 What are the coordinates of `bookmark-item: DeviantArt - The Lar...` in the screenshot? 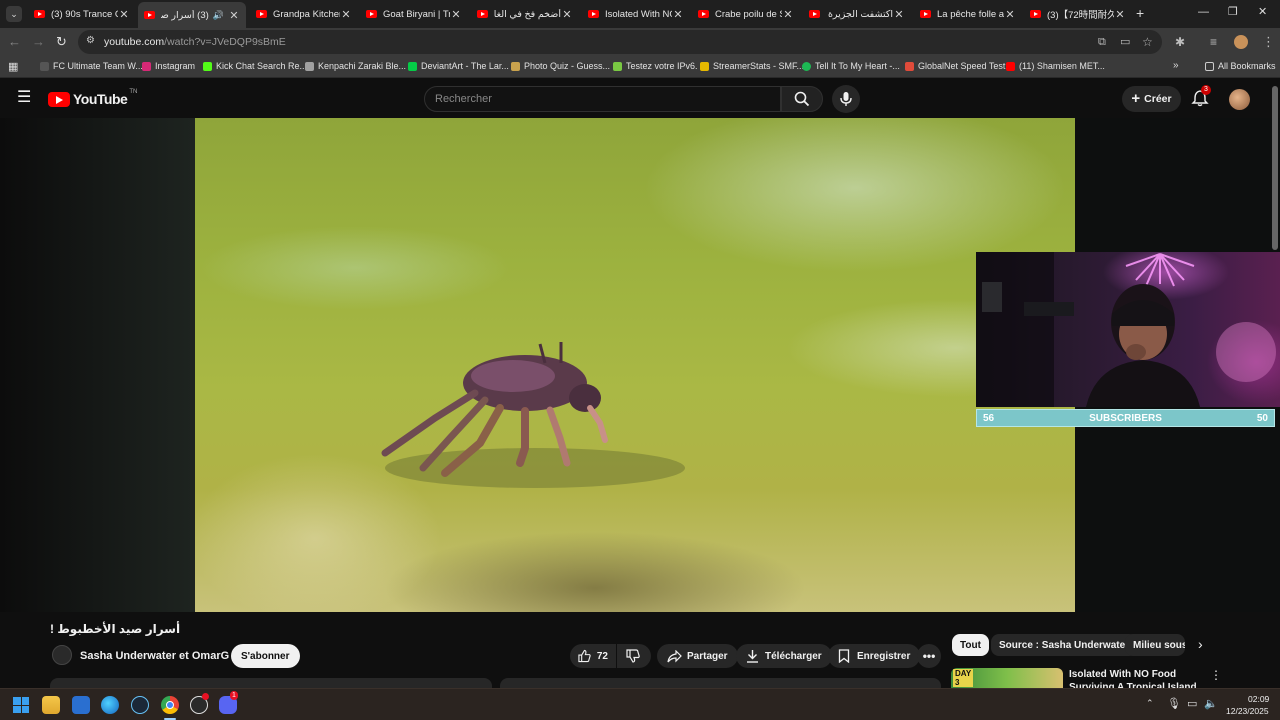 It's located at (458, 66).